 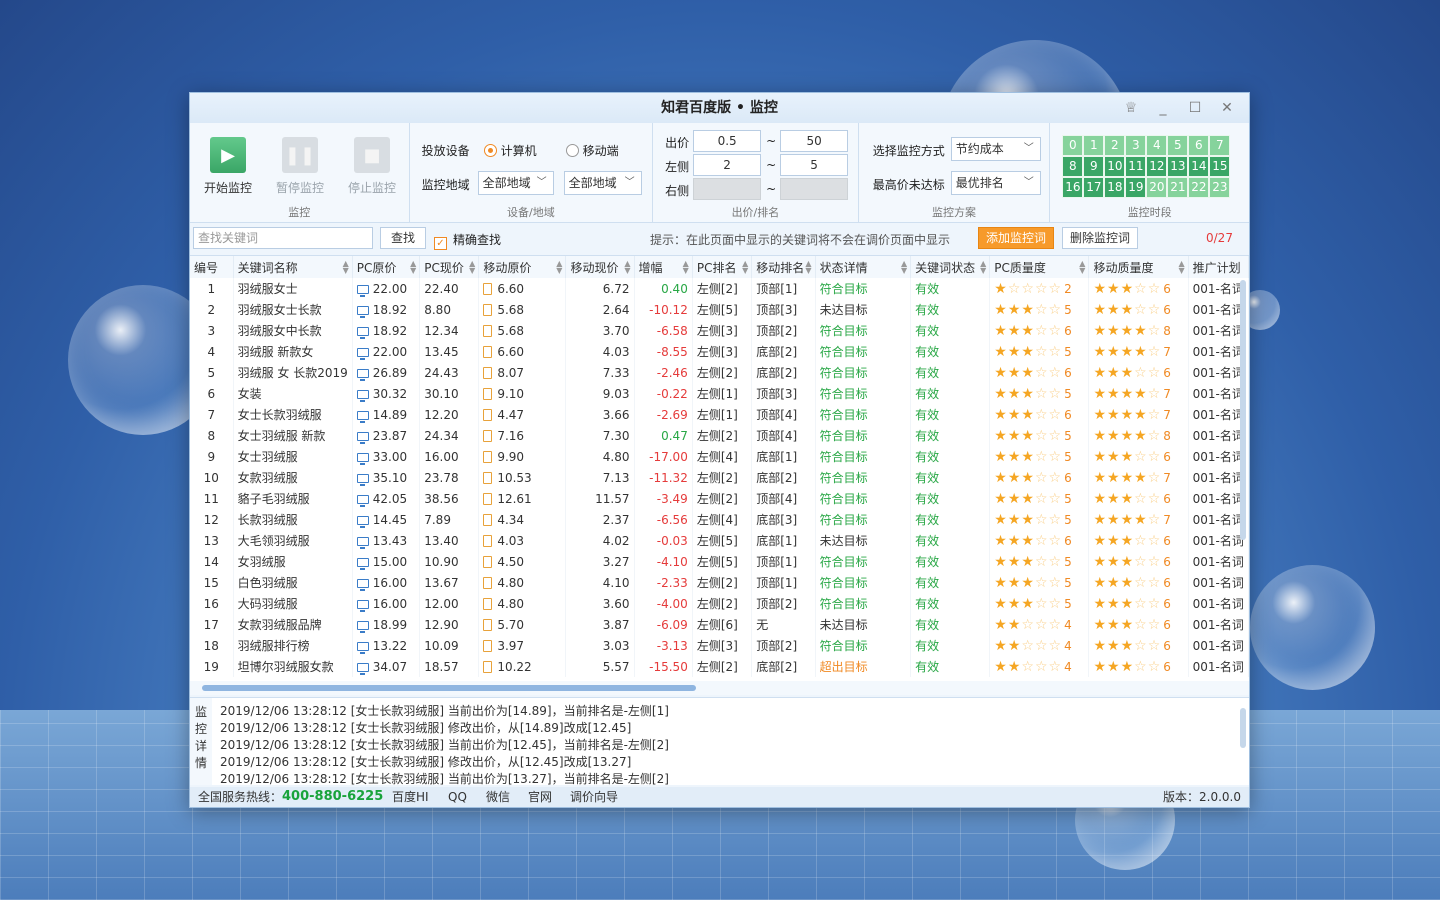 What do you see at coordinates (293, 624) in the screenshot?
I see `keyword-name: 女款羽绒服品牌` at bounding box center [293, 624].